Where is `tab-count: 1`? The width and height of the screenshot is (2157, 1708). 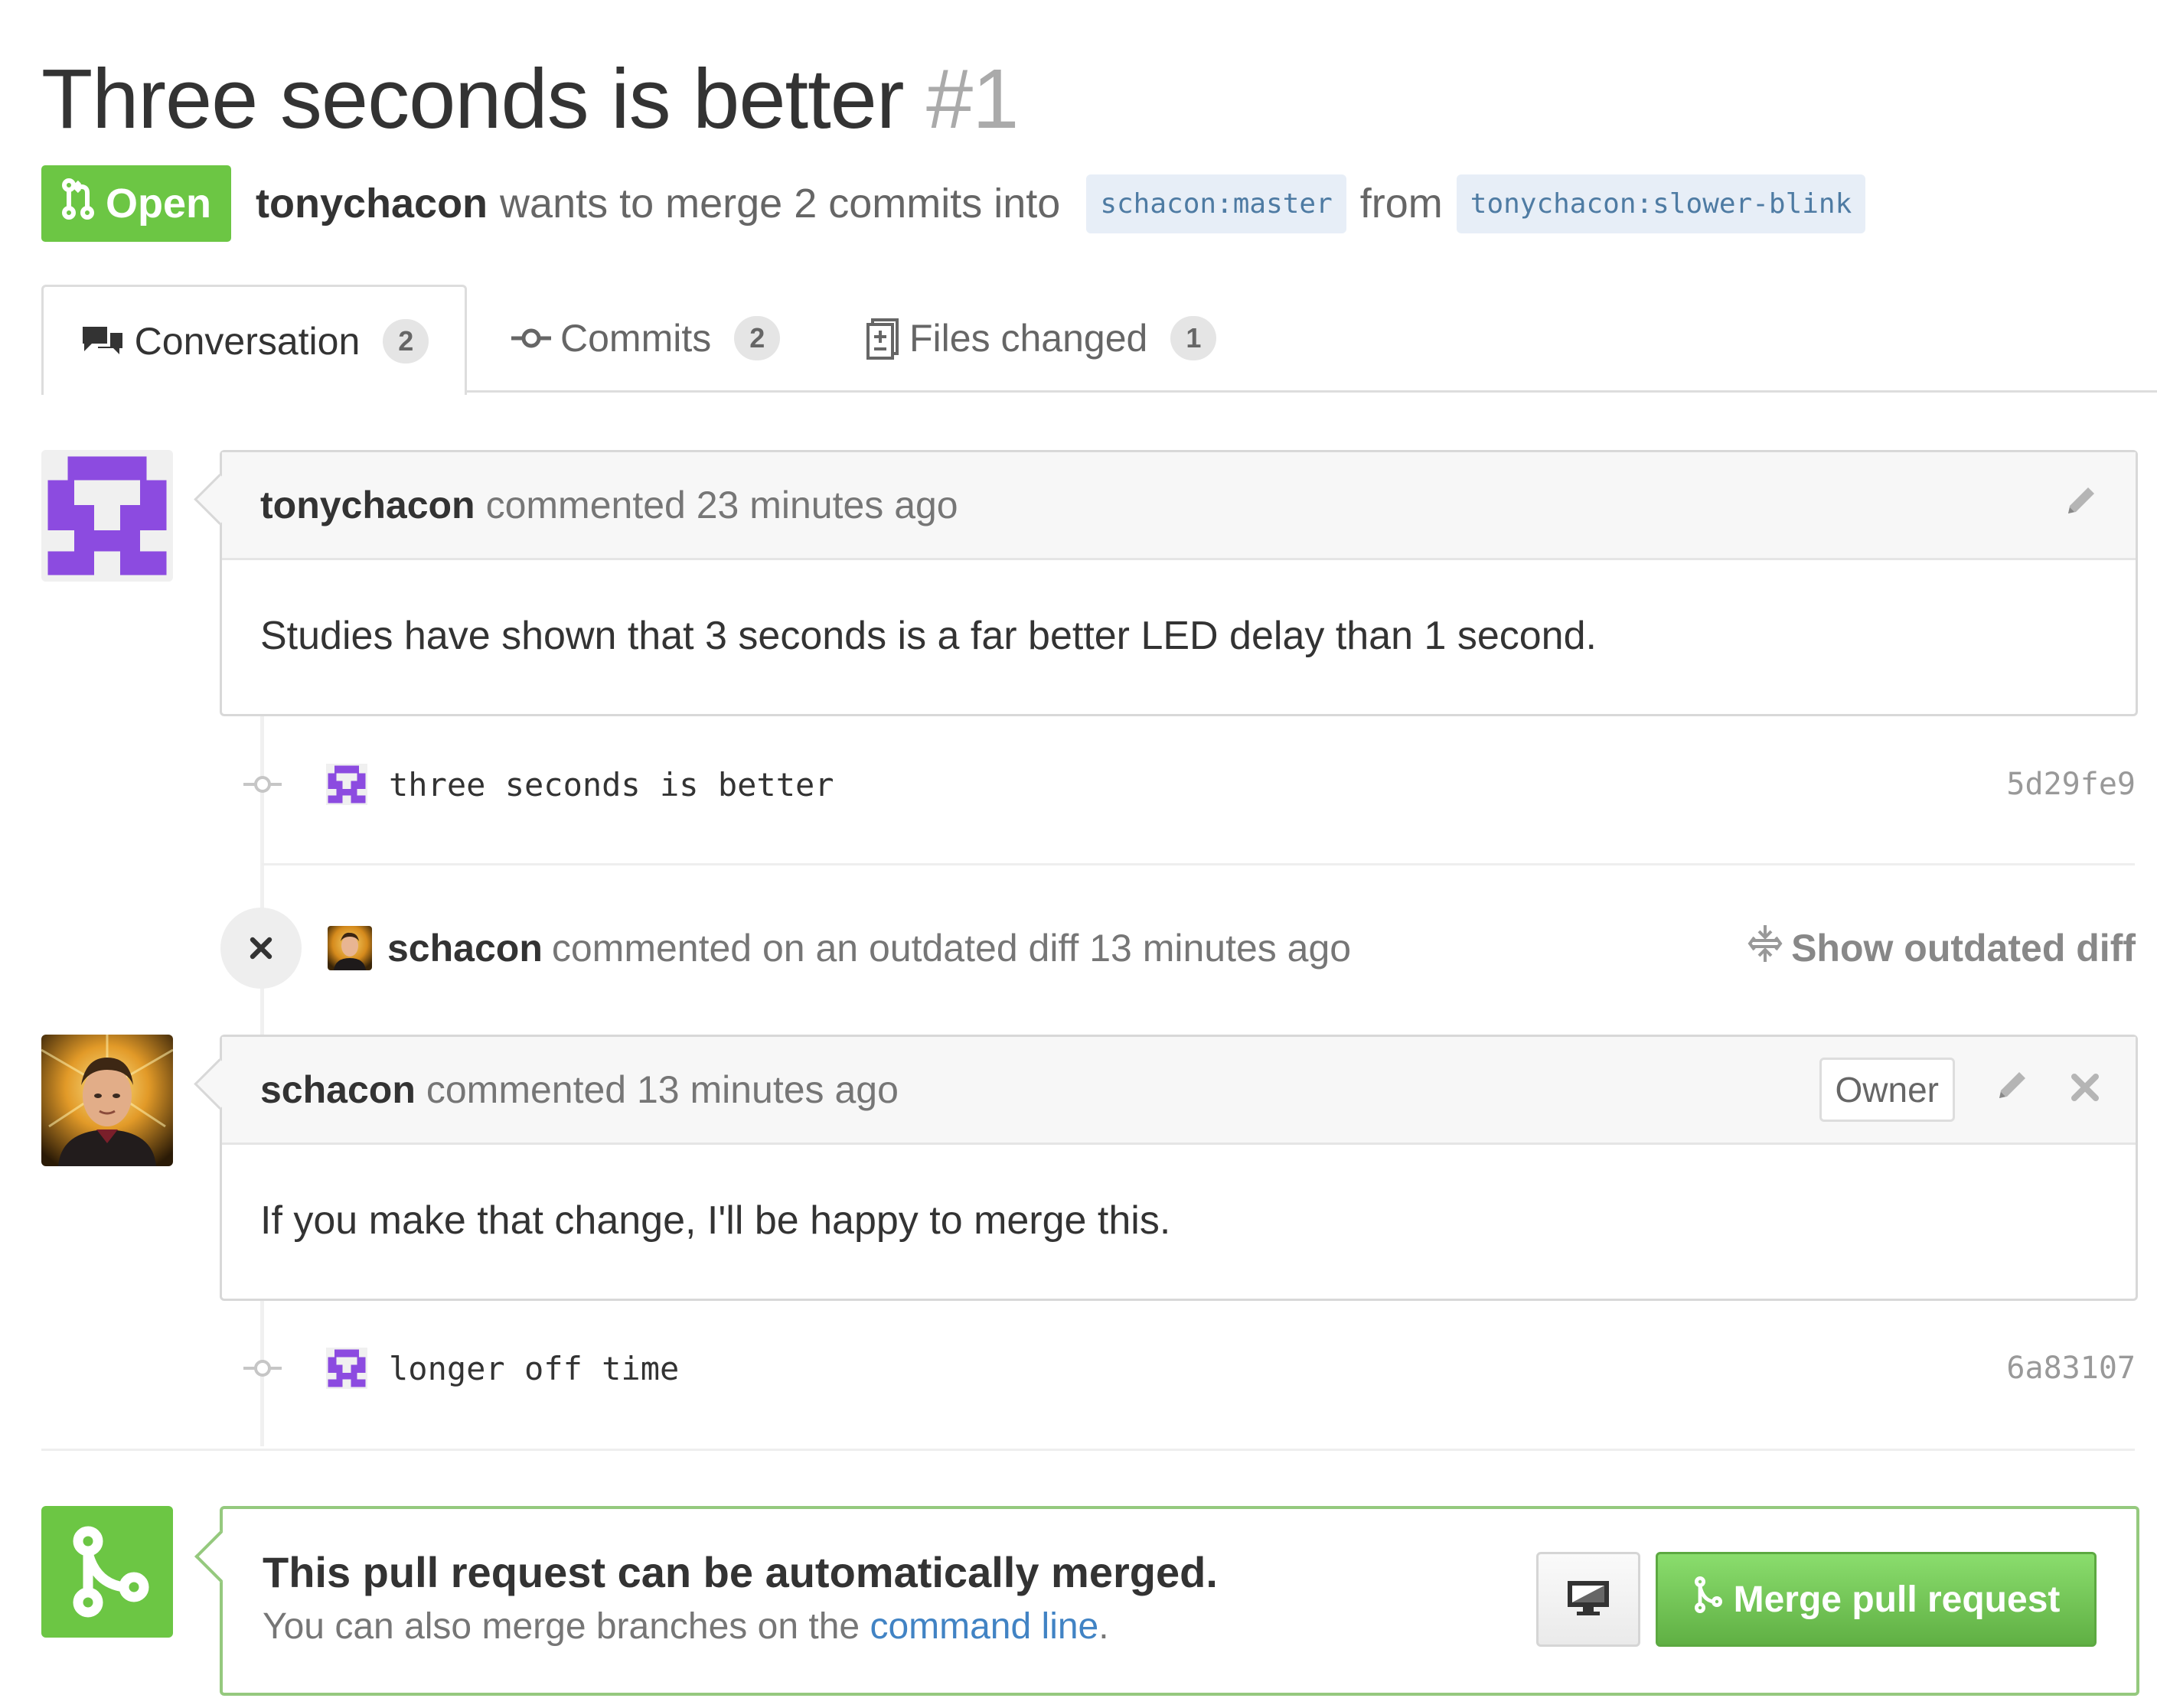 tab-count: 1 is located at coordinates (1193, 338).